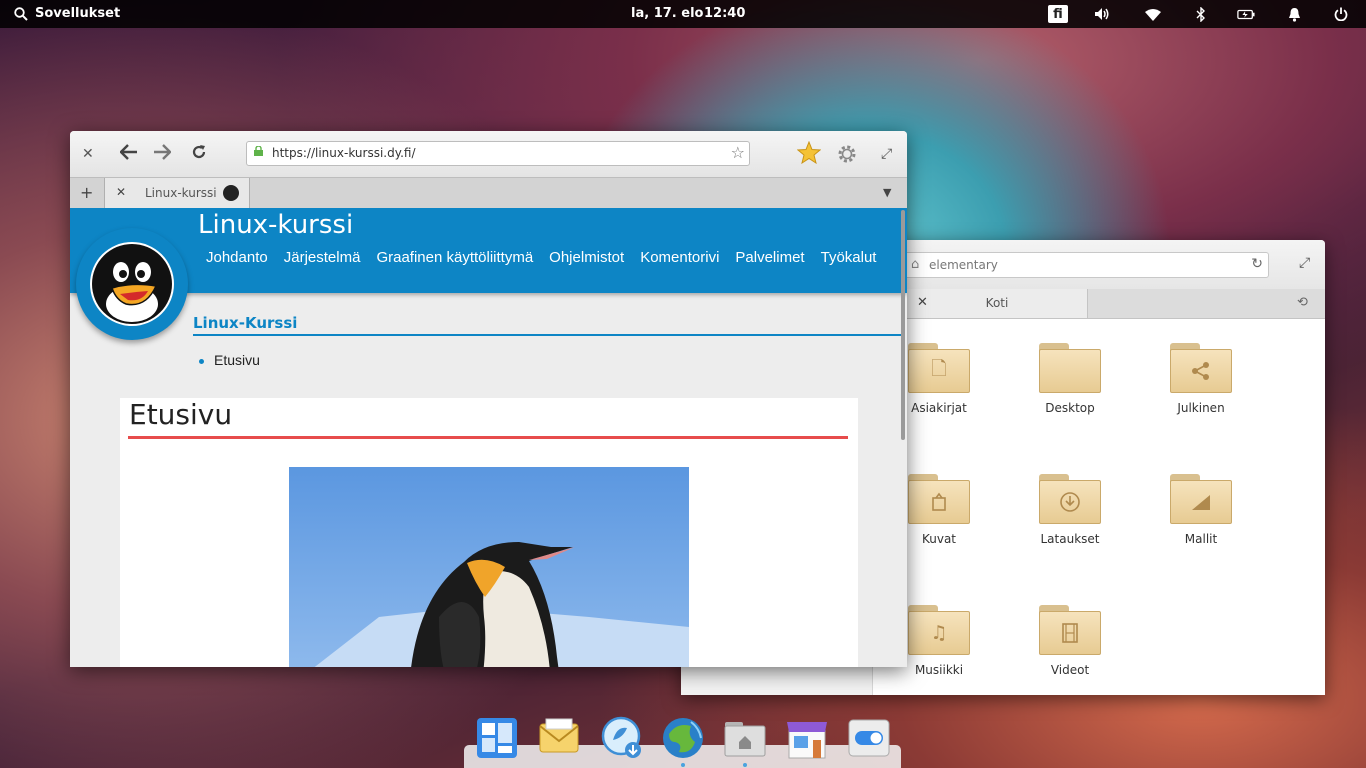 The width and height of the screenshot is (1366, 768). What do you see at coordinates (559, 738) in the screenshot?
I see `mail-icon` at bounding box center [559, 738].